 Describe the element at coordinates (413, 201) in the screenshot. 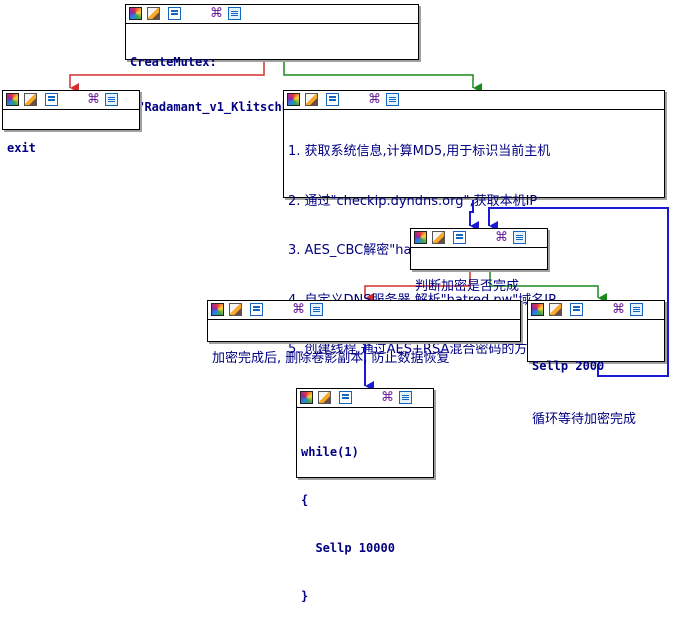

I see `step-line: 2. 通过"checkip.dyndns.org",获取本机IP` at that location.